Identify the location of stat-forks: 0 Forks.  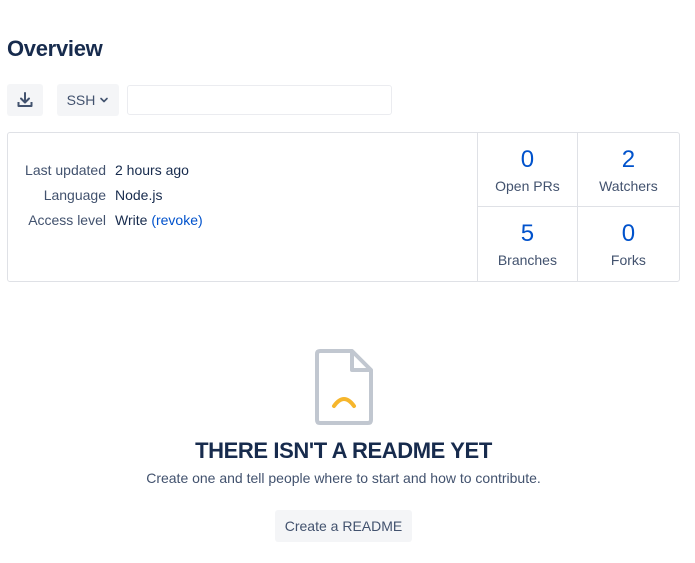
(628, 244).